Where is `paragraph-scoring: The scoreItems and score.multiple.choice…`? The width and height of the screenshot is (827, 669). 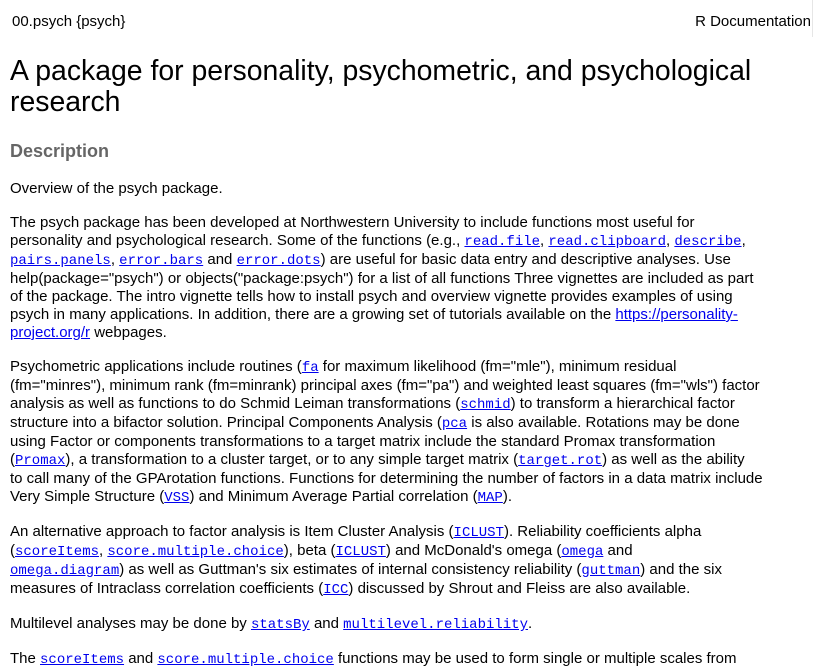
paragraph-scoring: The scoreItems and score.multiple.choice… is located at coordinates (413, 659).